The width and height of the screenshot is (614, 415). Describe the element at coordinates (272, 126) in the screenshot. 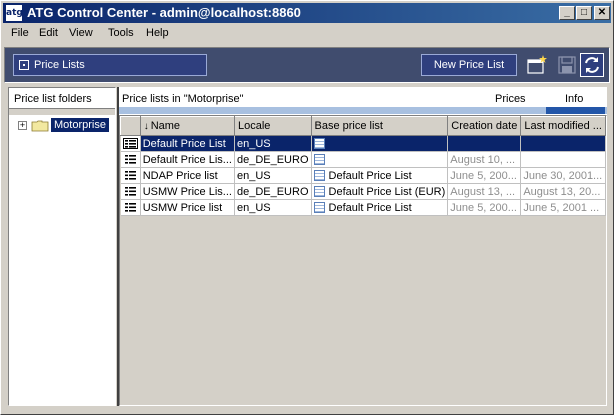

I see `column-header-locale: Locale` at that location.